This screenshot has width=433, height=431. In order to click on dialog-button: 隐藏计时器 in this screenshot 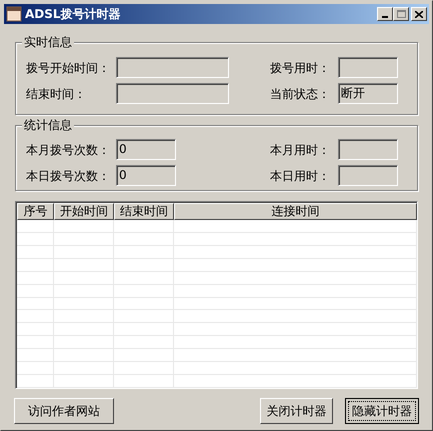, I will do `click(382, 411)`.